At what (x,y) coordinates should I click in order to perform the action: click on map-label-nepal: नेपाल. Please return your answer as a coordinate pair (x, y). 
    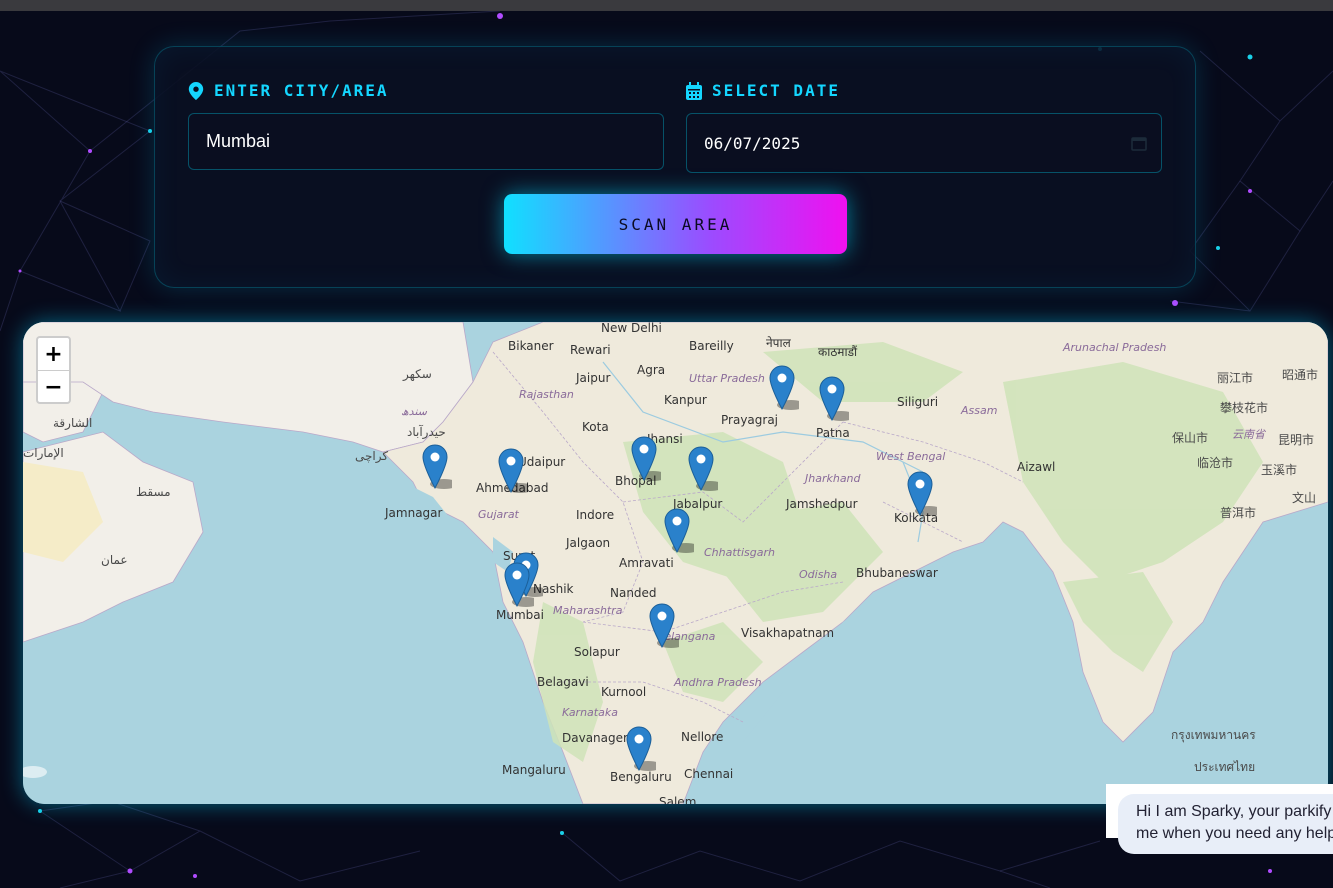
    Looking at the image, I should click on (778, 343).